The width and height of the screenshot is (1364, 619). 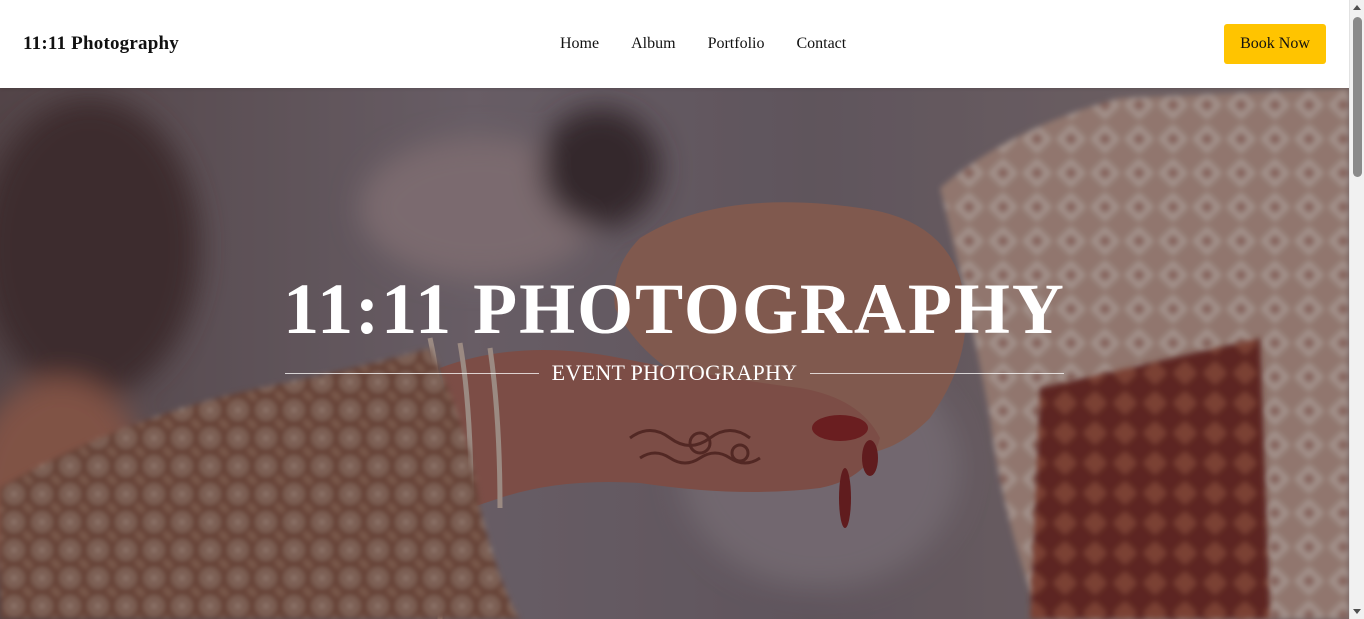 I want to click on scroll-down-arrow-icon, so click(x=1357, y=611).